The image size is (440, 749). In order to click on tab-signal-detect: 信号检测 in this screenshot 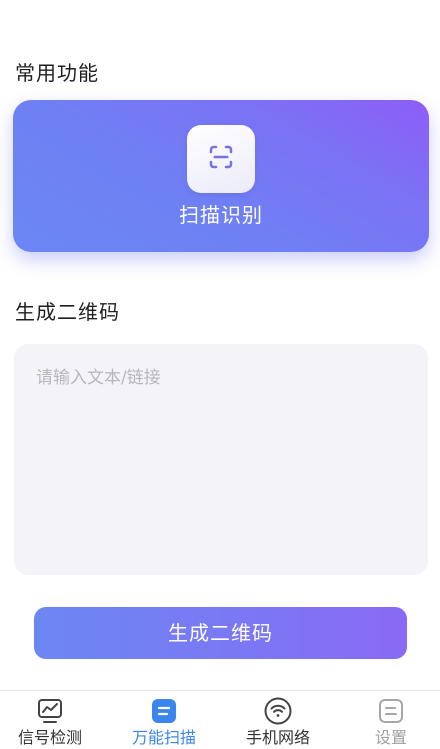, I will do `click(50, 720)`.